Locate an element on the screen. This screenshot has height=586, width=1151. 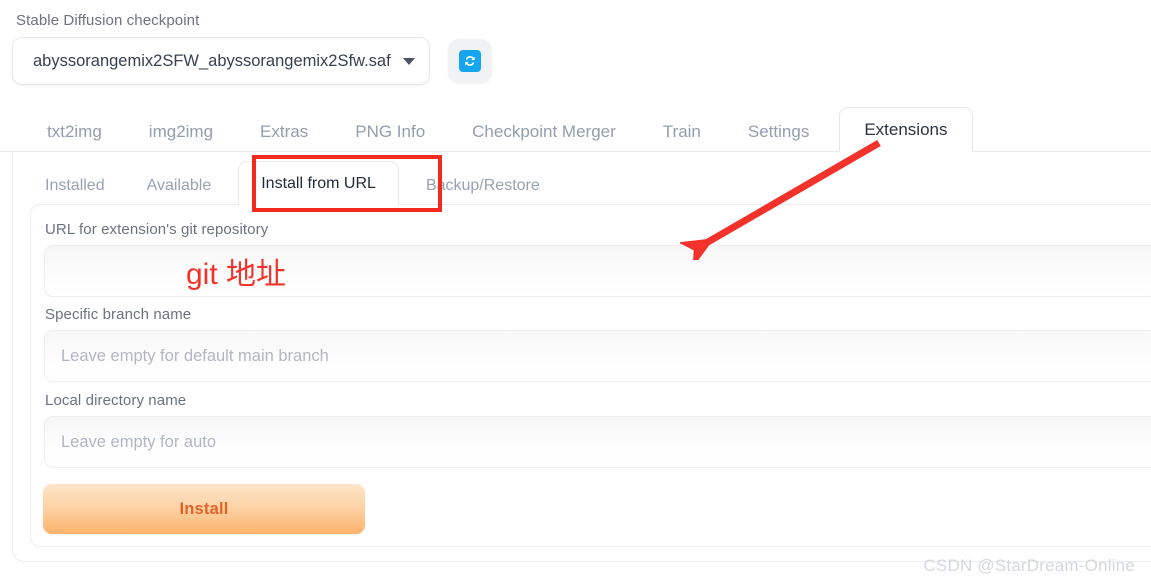
branch-field-label: Specific branch name is located at coordinates (118, 314).